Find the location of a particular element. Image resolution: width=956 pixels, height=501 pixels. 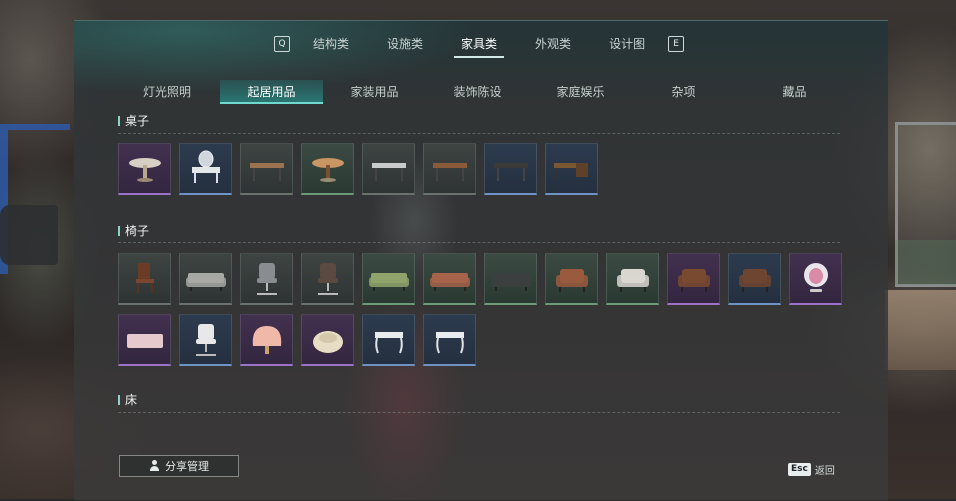

grey-sofa-icon is located at coordinates (205, 281).